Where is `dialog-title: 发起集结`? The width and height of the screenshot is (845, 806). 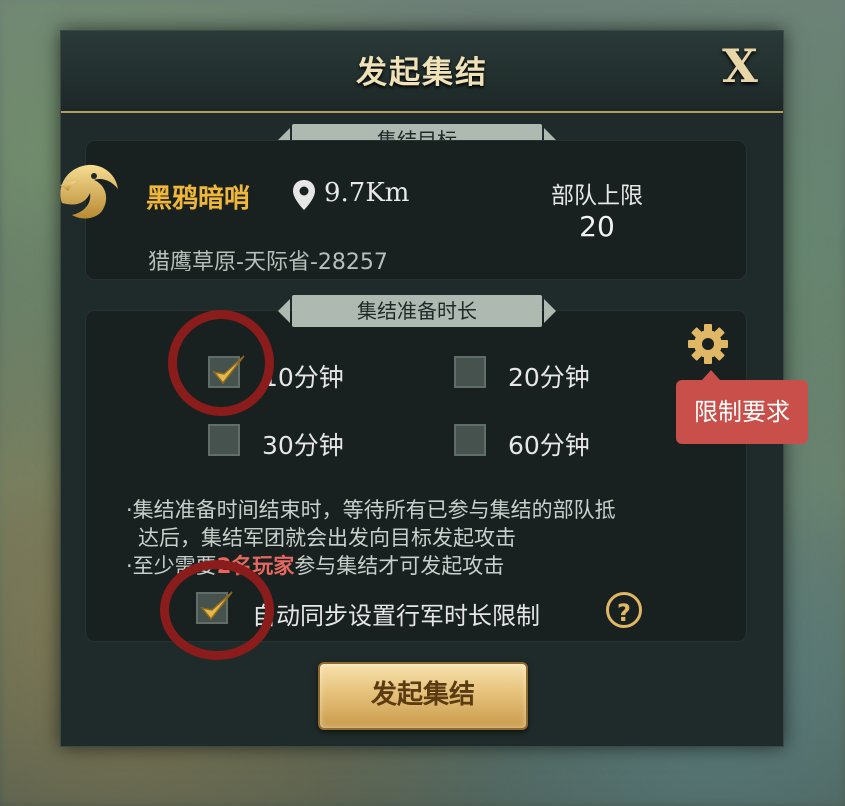 dialog-title: 发起集结 is located at coordinates (422, 73).